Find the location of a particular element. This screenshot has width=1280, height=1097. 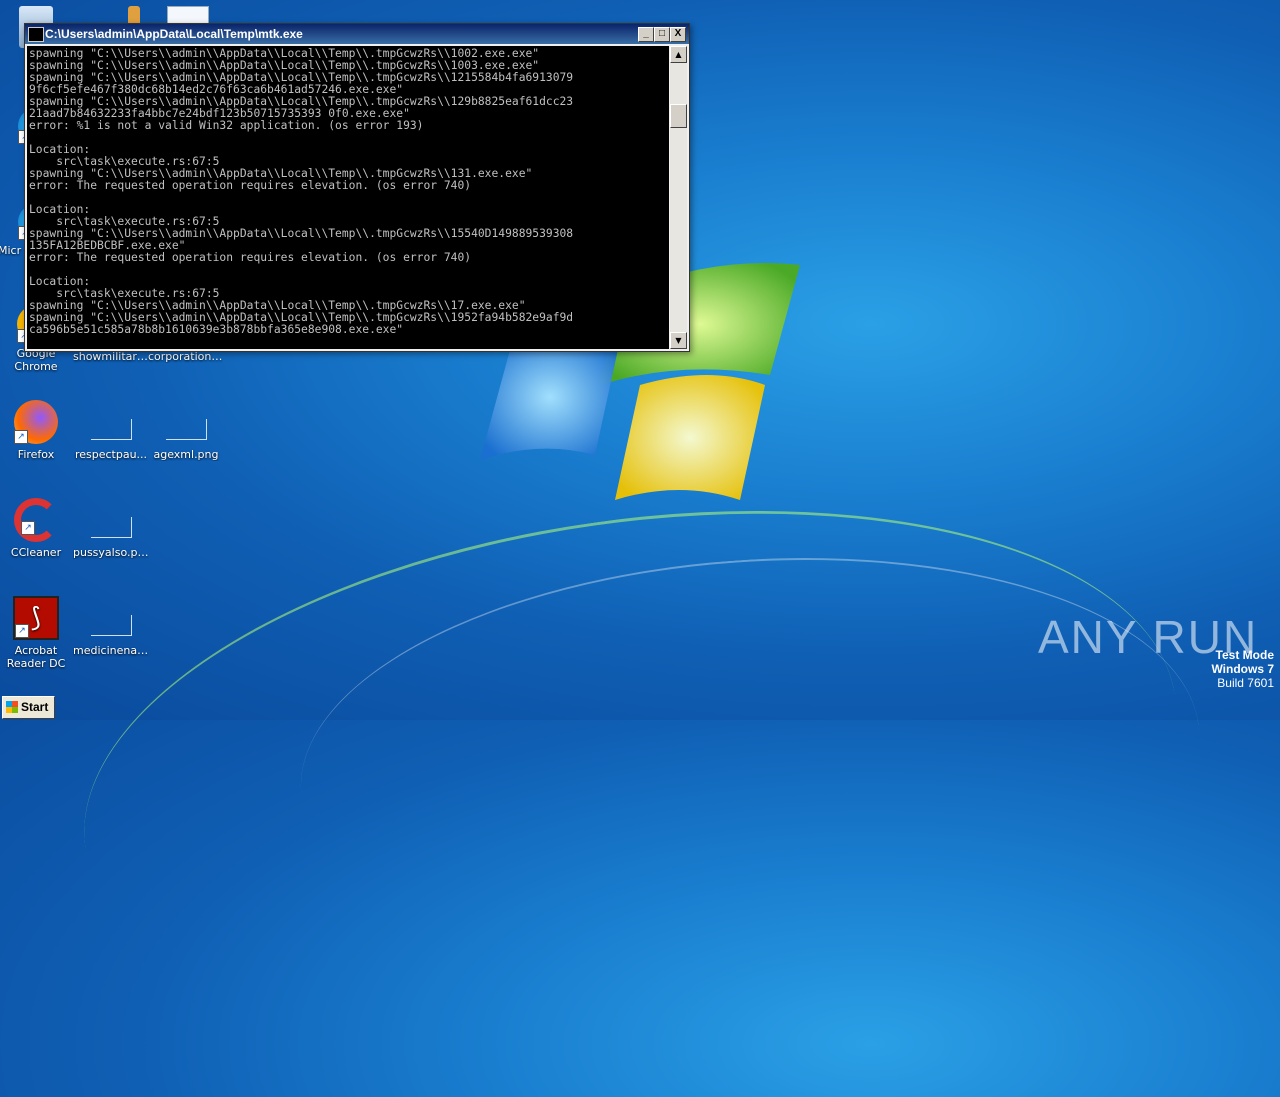

scroll-thumb is located at coordinates (678, 116).